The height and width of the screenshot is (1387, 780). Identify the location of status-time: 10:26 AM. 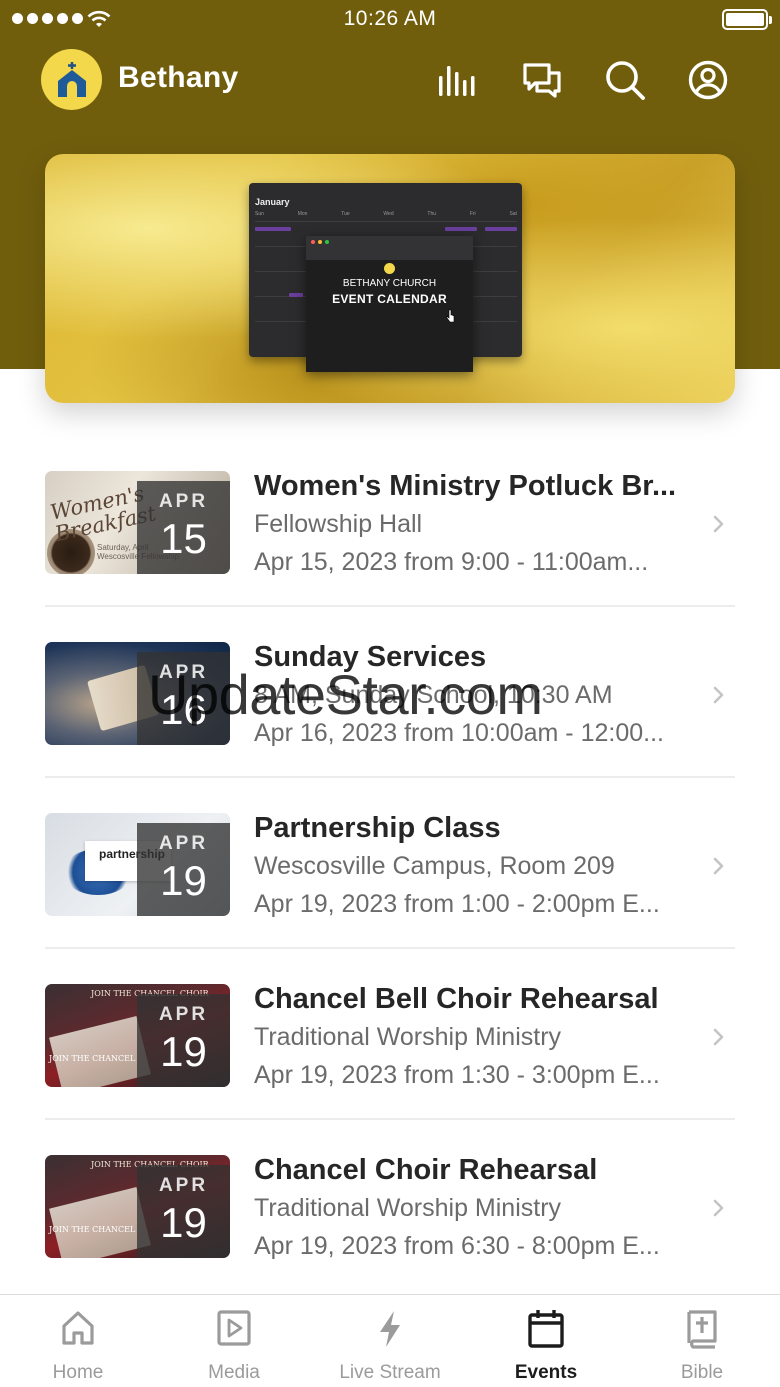
(390, 18).